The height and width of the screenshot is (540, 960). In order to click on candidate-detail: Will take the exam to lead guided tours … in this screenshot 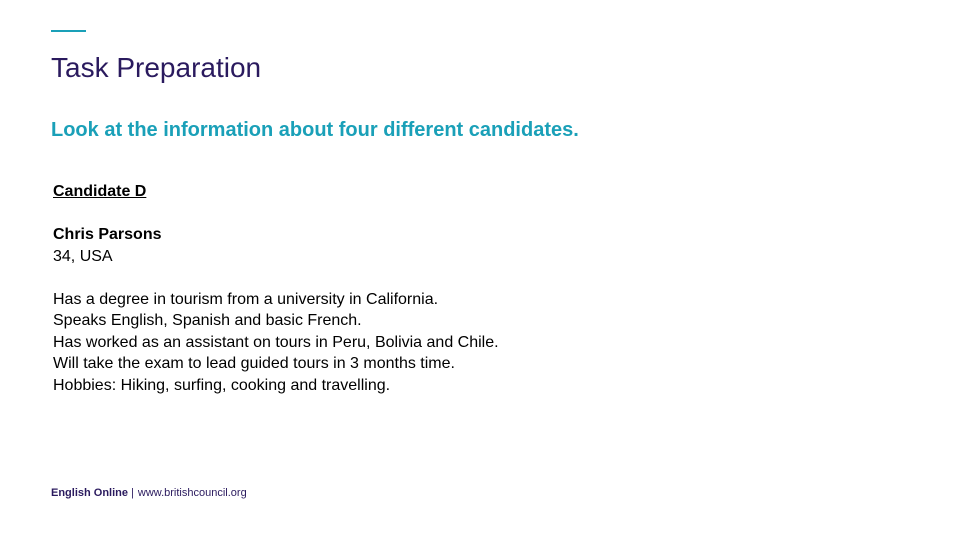, I will do `click(254, 363)`.